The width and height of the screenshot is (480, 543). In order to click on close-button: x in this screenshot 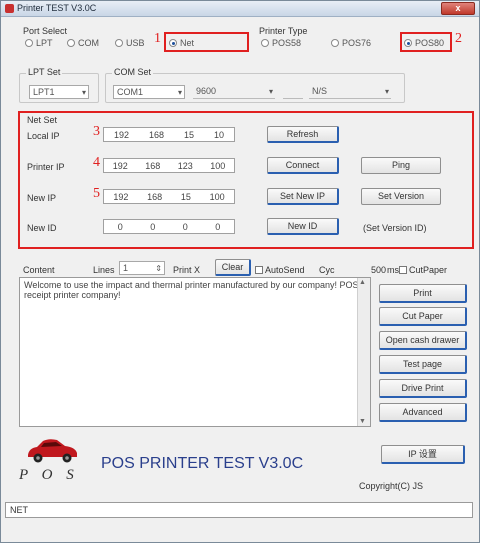, I will do `click(458, 8)`.